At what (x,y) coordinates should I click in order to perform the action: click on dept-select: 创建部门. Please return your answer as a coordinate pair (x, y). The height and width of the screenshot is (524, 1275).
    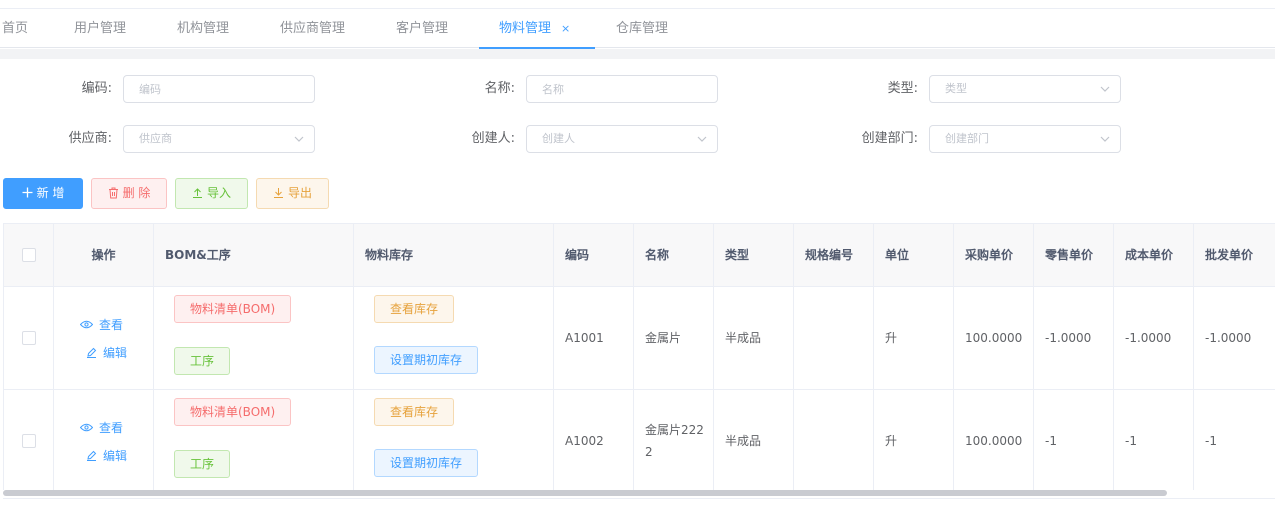
    Looking at the image, I should click on (1025, 139).